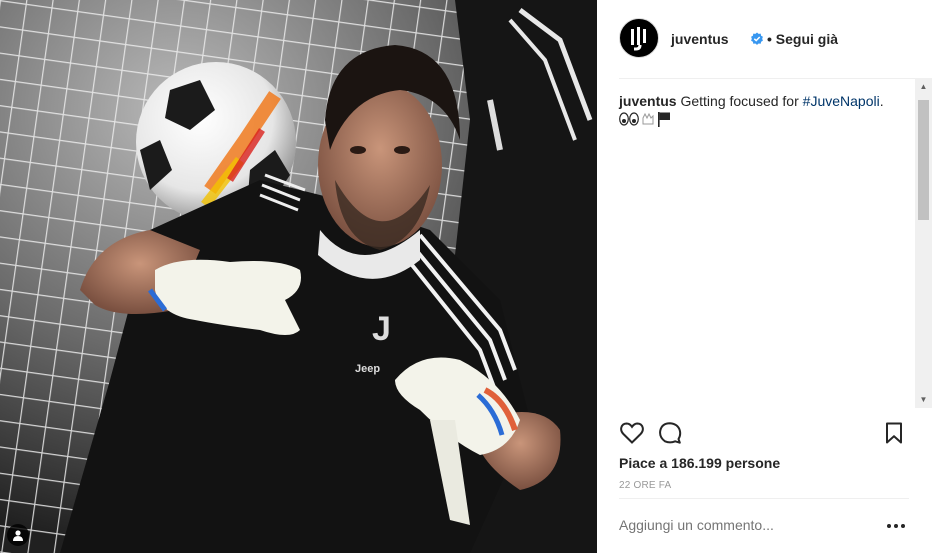 This screenshot has width=932, height=554. What do you see at coordinates (923, 160) in the screenshot?
I see `scroll-thumb` at bounding box center [923, 160].